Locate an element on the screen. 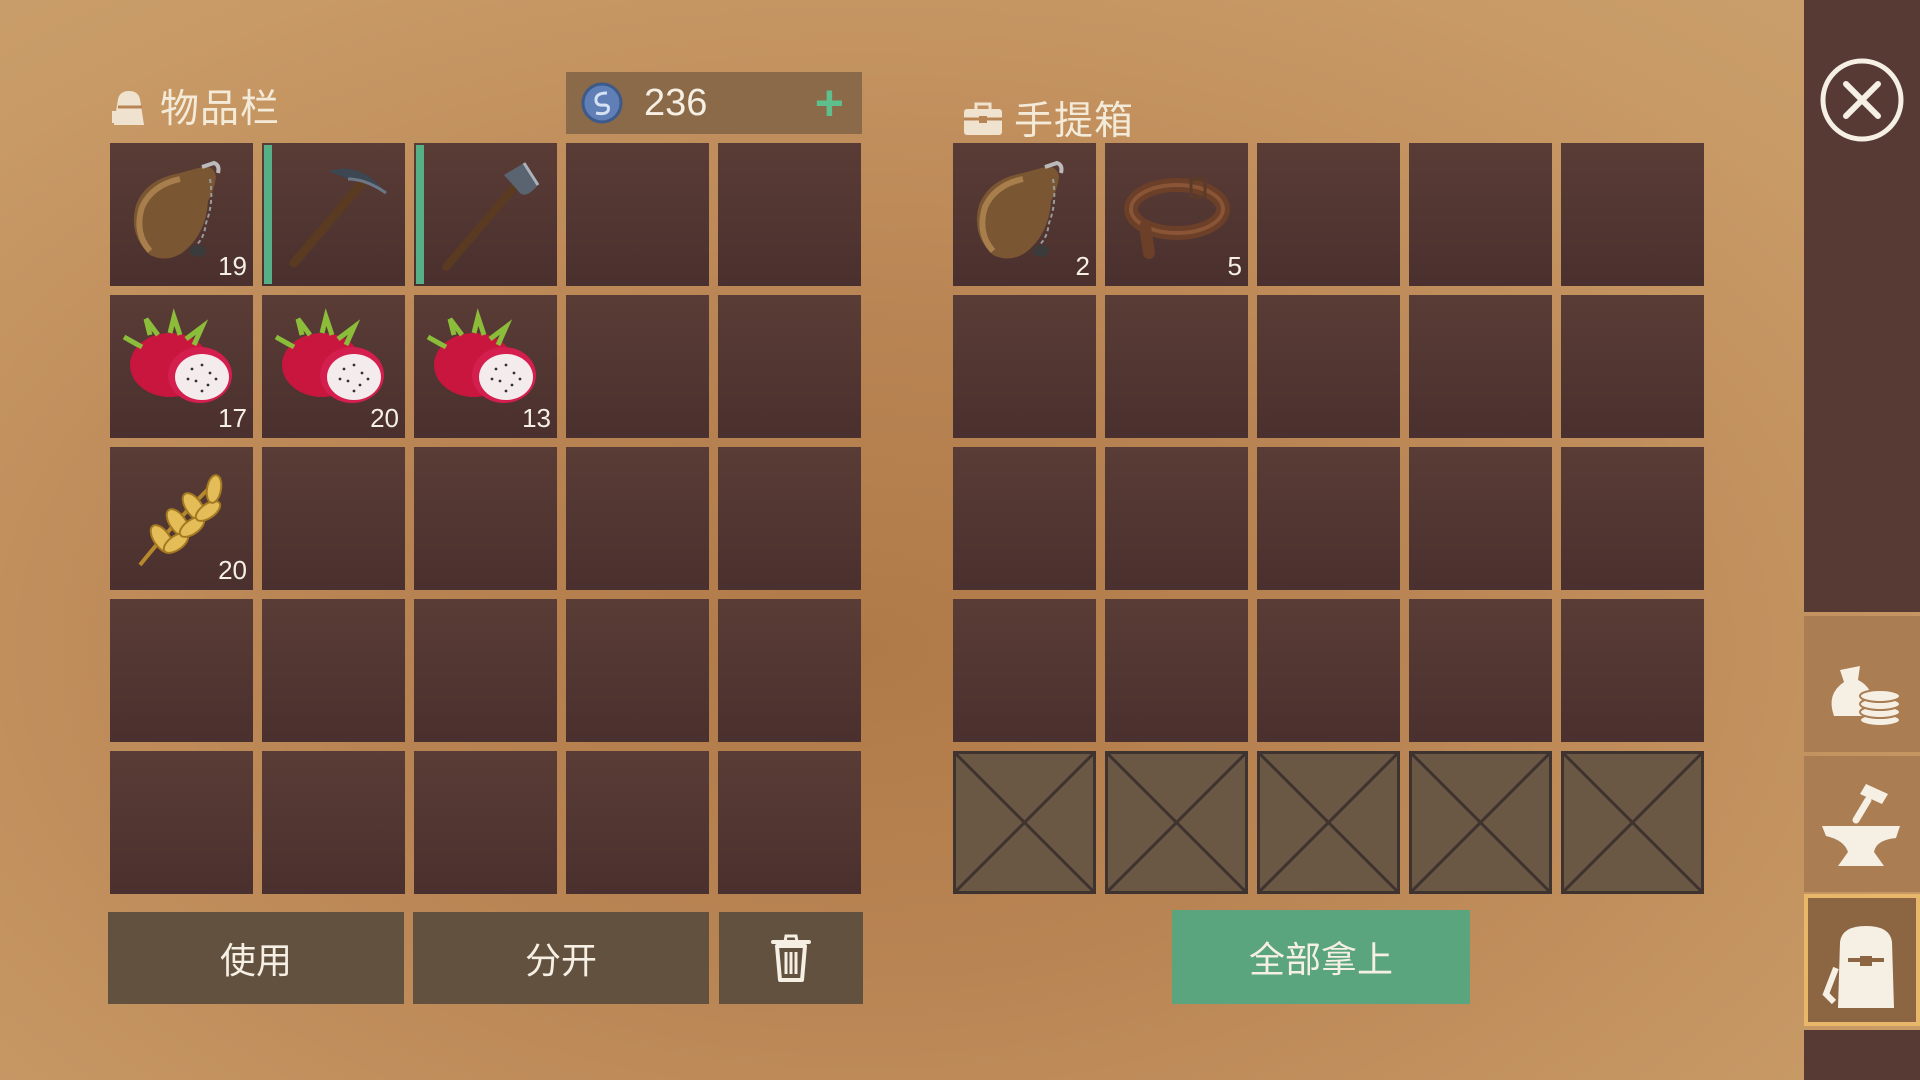 Image resolution: width=1920 pixels, height=1080 pixels. trash-button is located at coordinates (791, 958).